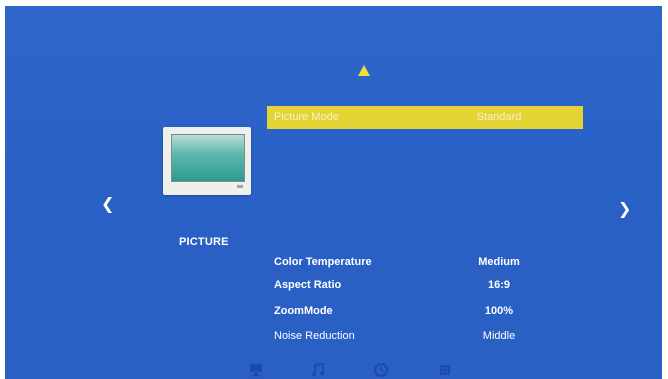 This screenshot has height=379, width=668. What do you see at coordinates (364, 70) in the screenshot?
I see `triangle-up-icon` at bounding box center [364, 70].